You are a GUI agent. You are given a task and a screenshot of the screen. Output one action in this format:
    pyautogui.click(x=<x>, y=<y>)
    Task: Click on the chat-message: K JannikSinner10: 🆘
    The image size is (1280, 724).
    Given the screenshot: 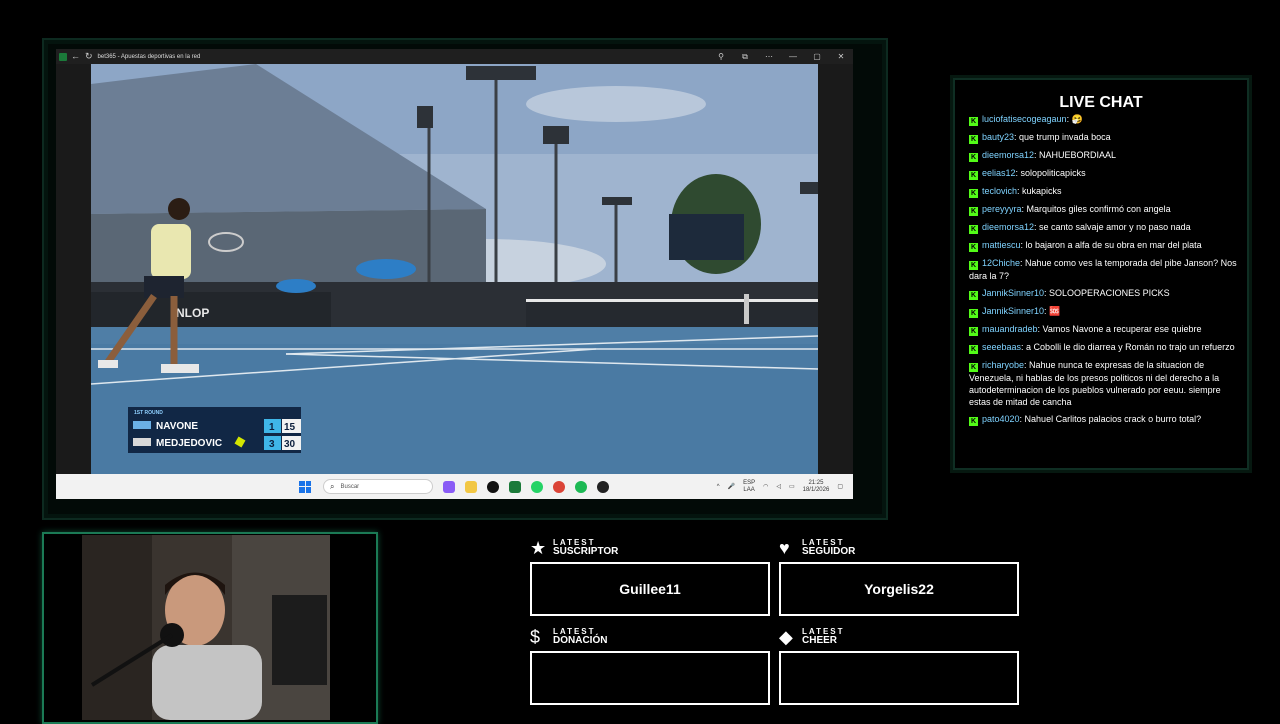 What is the action you would take?
    pyautogui.click(x=1104, y=311)
    